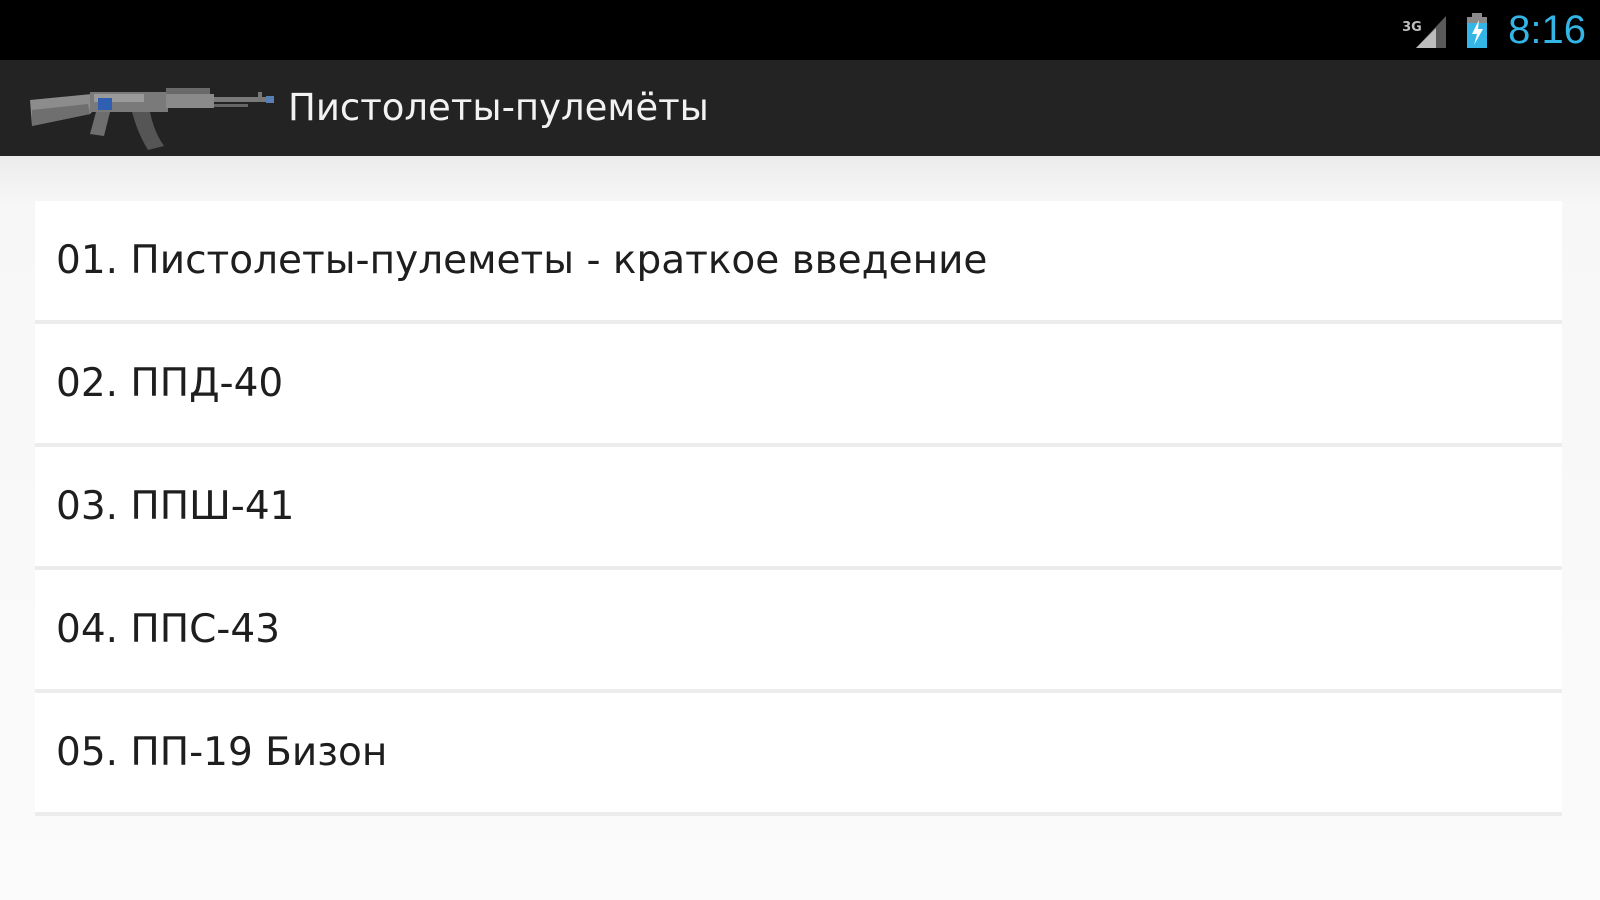 The width and height of the screenshot is (1600, 900). What do you see at coordinates (168, 629) in the screenshot?
I see `list-item-label: 04. ППС-43` at bounding box center [168, 629].